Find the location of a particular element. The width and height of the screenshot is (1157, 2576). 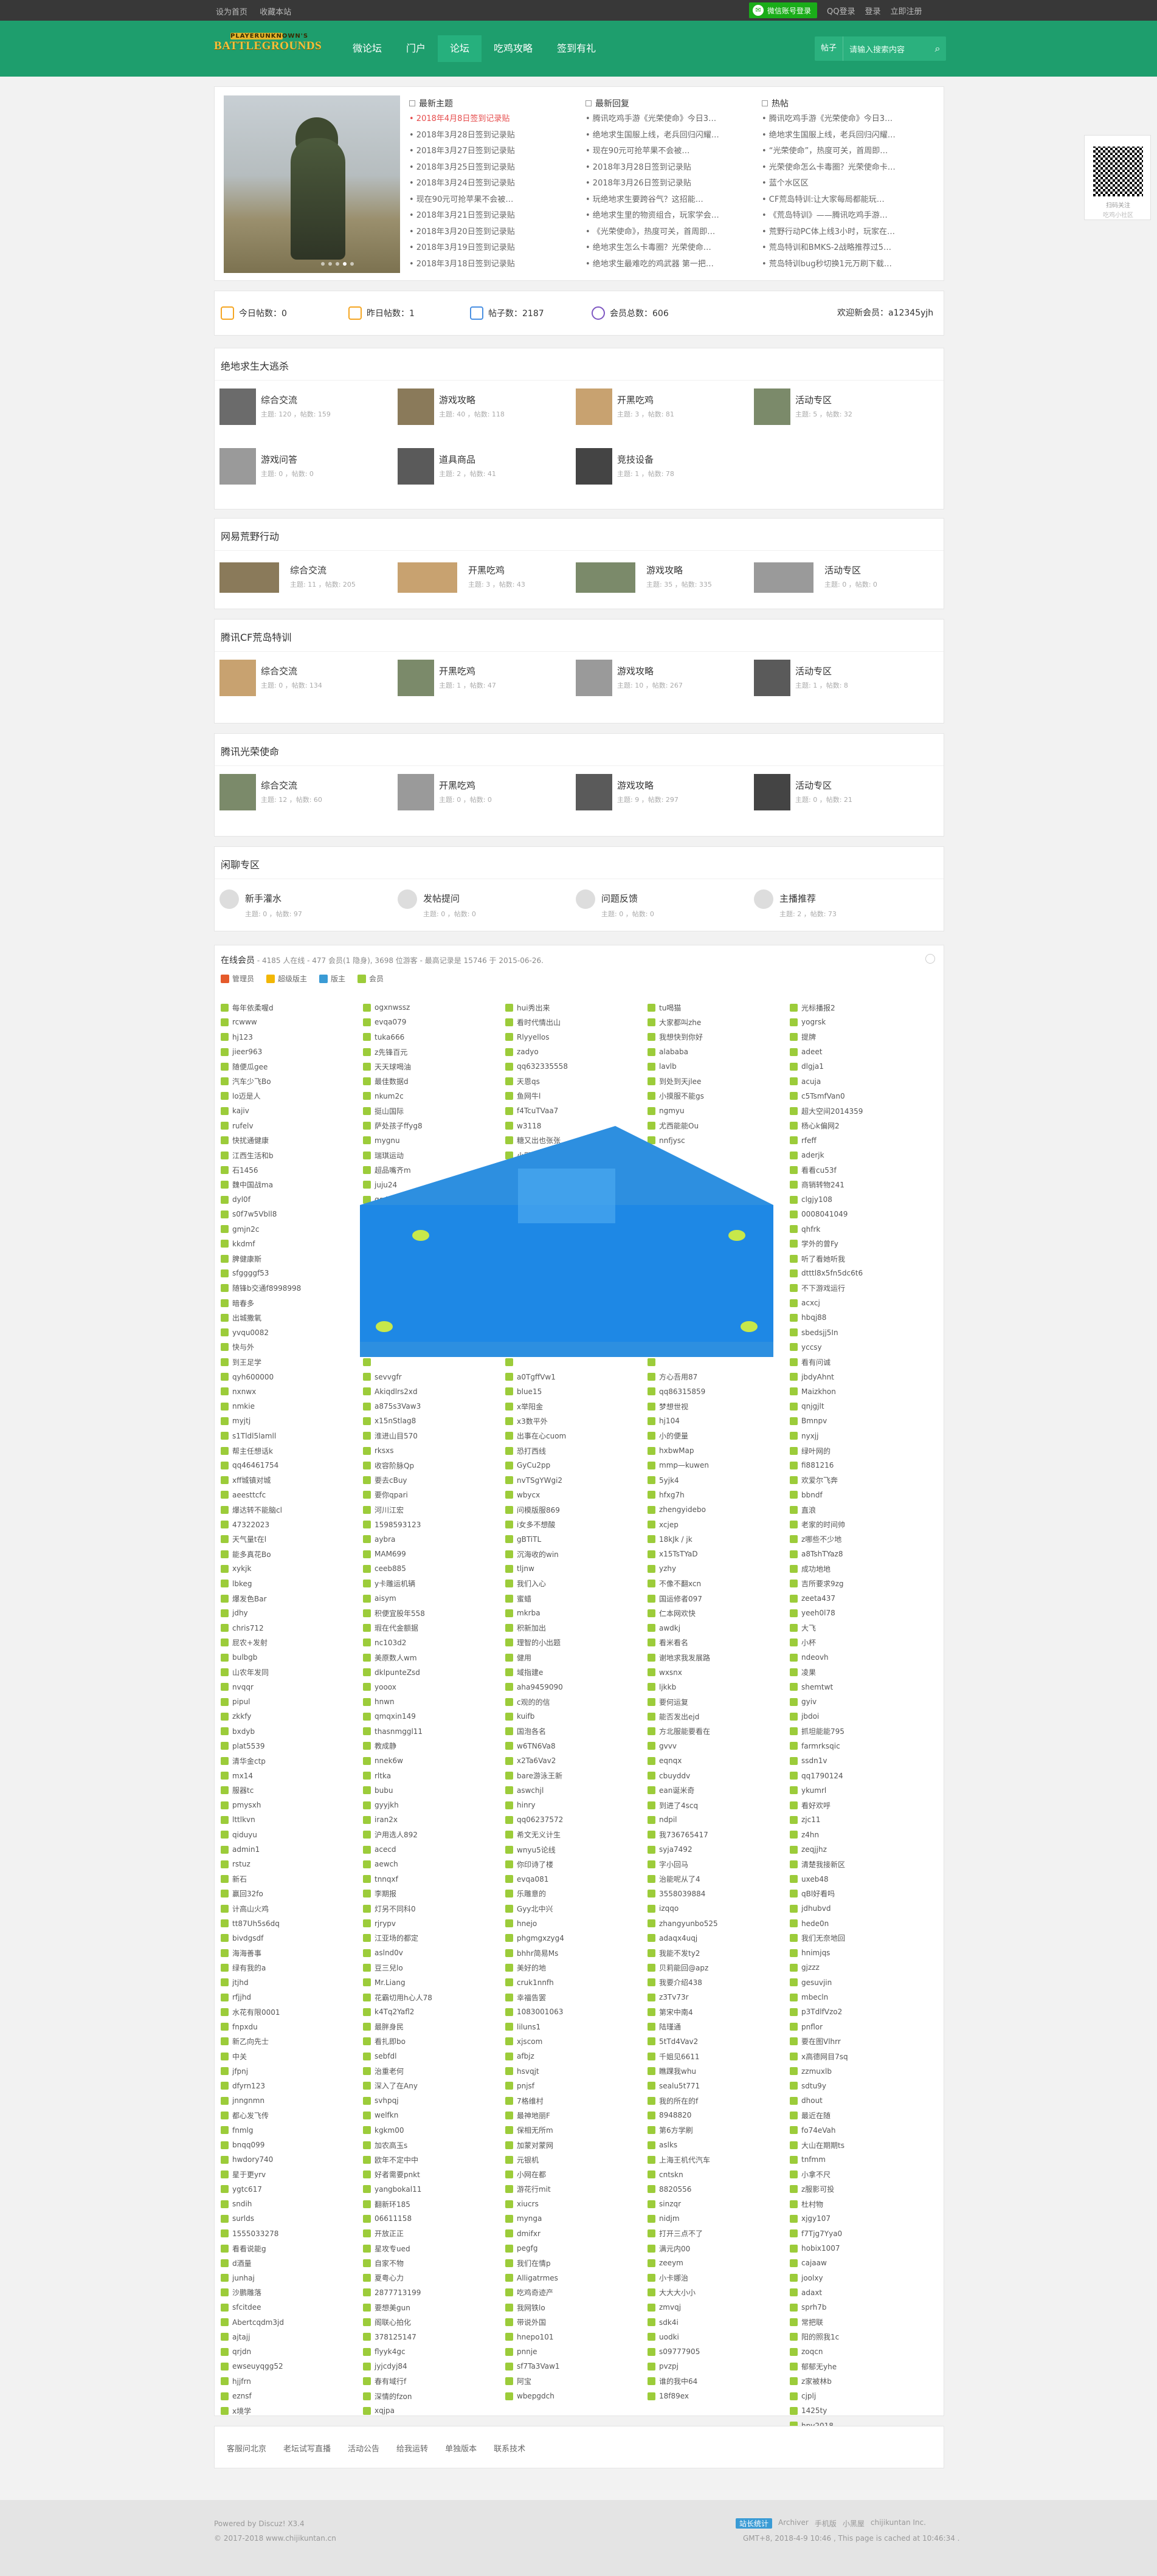

member-entry: x15TsTYaD is located at coordinates (717, 1554).